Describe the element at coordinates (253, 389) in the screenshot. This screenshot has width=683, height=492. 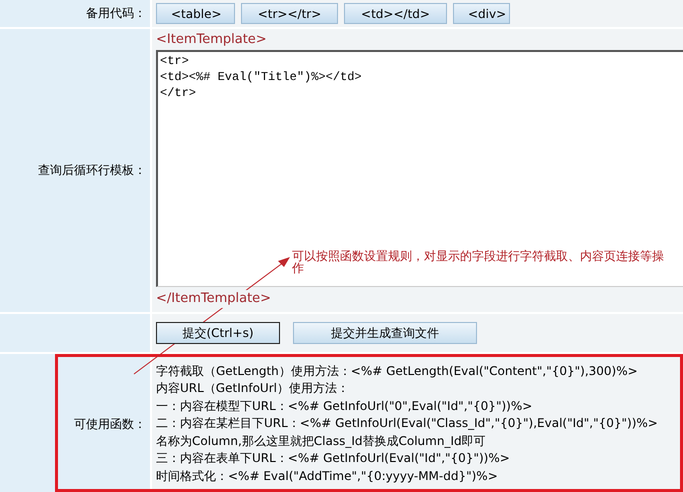
I see `help-text: 内容URL（GetInfoUrl）使用方法：` at that location.